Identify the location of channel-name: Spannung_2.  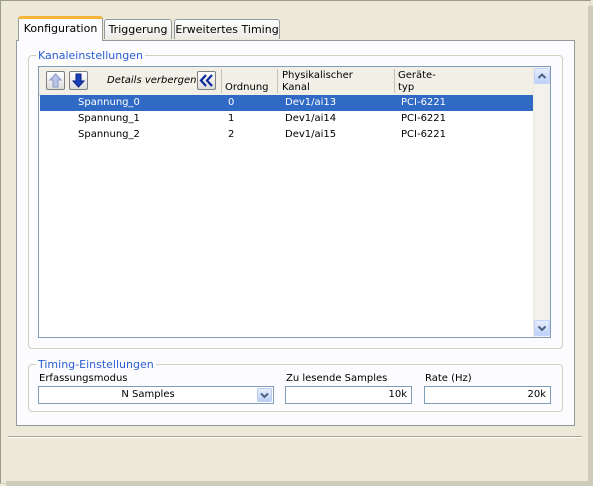
(109, 134).